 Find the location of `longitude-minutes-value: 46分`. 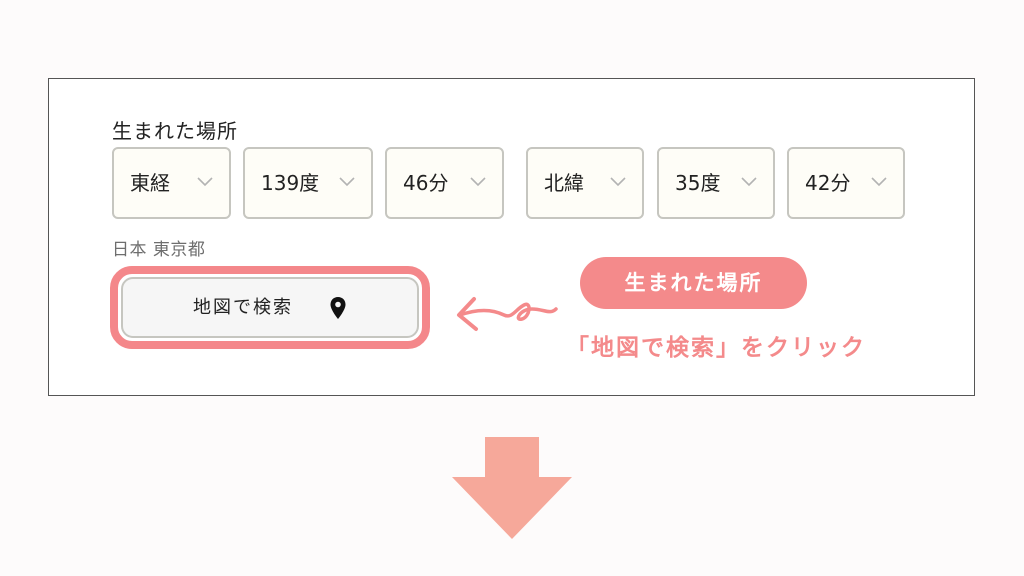

longitude-minutes-value: 46分 is located at coordinates (426, 183).